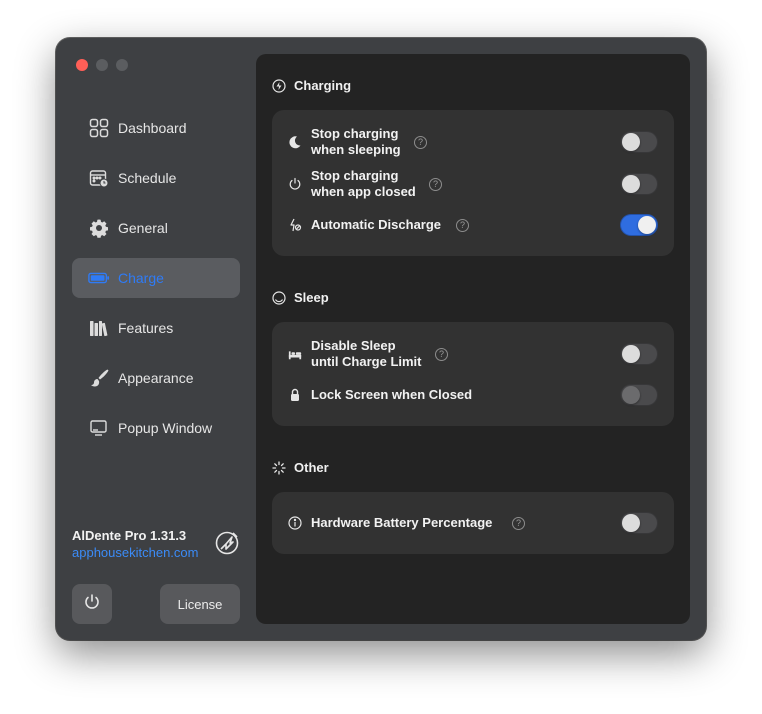 The width and height of the screenshot is (762, 714). What do you see at coordinates (99, 228) in the screenshot?
I see `gear-icon` at bounding box center [99, 228].